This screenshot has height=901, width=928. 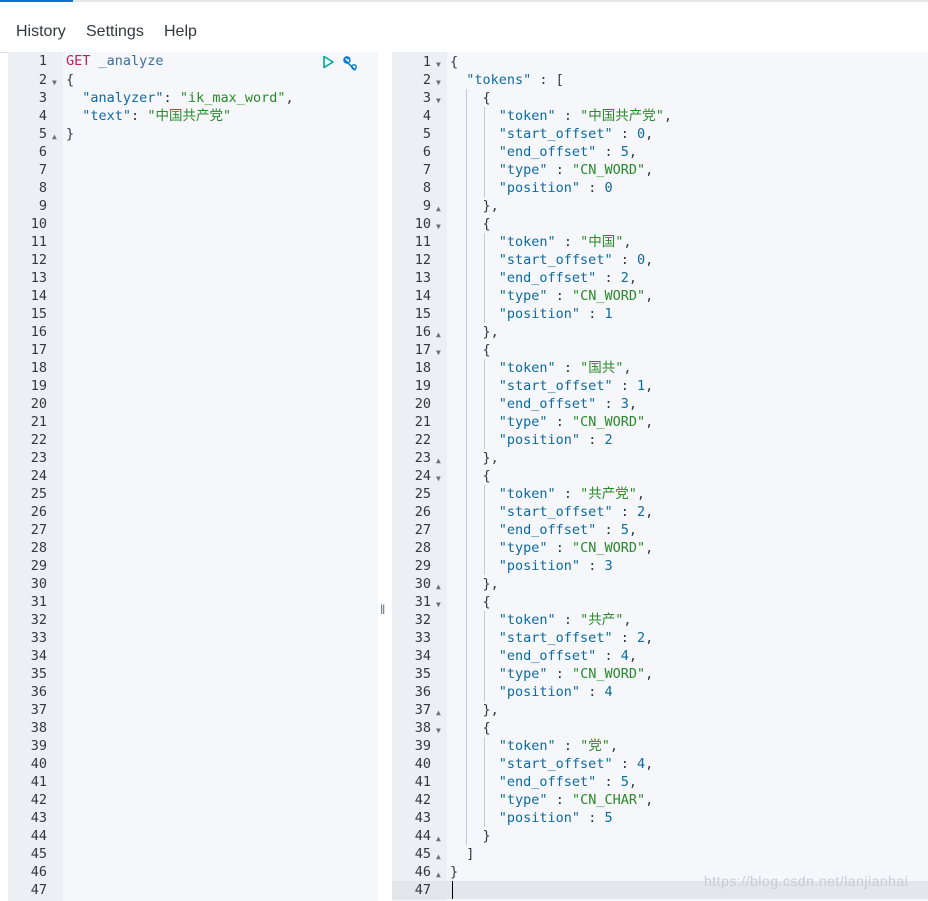 I want to click on code-token: "end_offset", so click(x=547, y=278).